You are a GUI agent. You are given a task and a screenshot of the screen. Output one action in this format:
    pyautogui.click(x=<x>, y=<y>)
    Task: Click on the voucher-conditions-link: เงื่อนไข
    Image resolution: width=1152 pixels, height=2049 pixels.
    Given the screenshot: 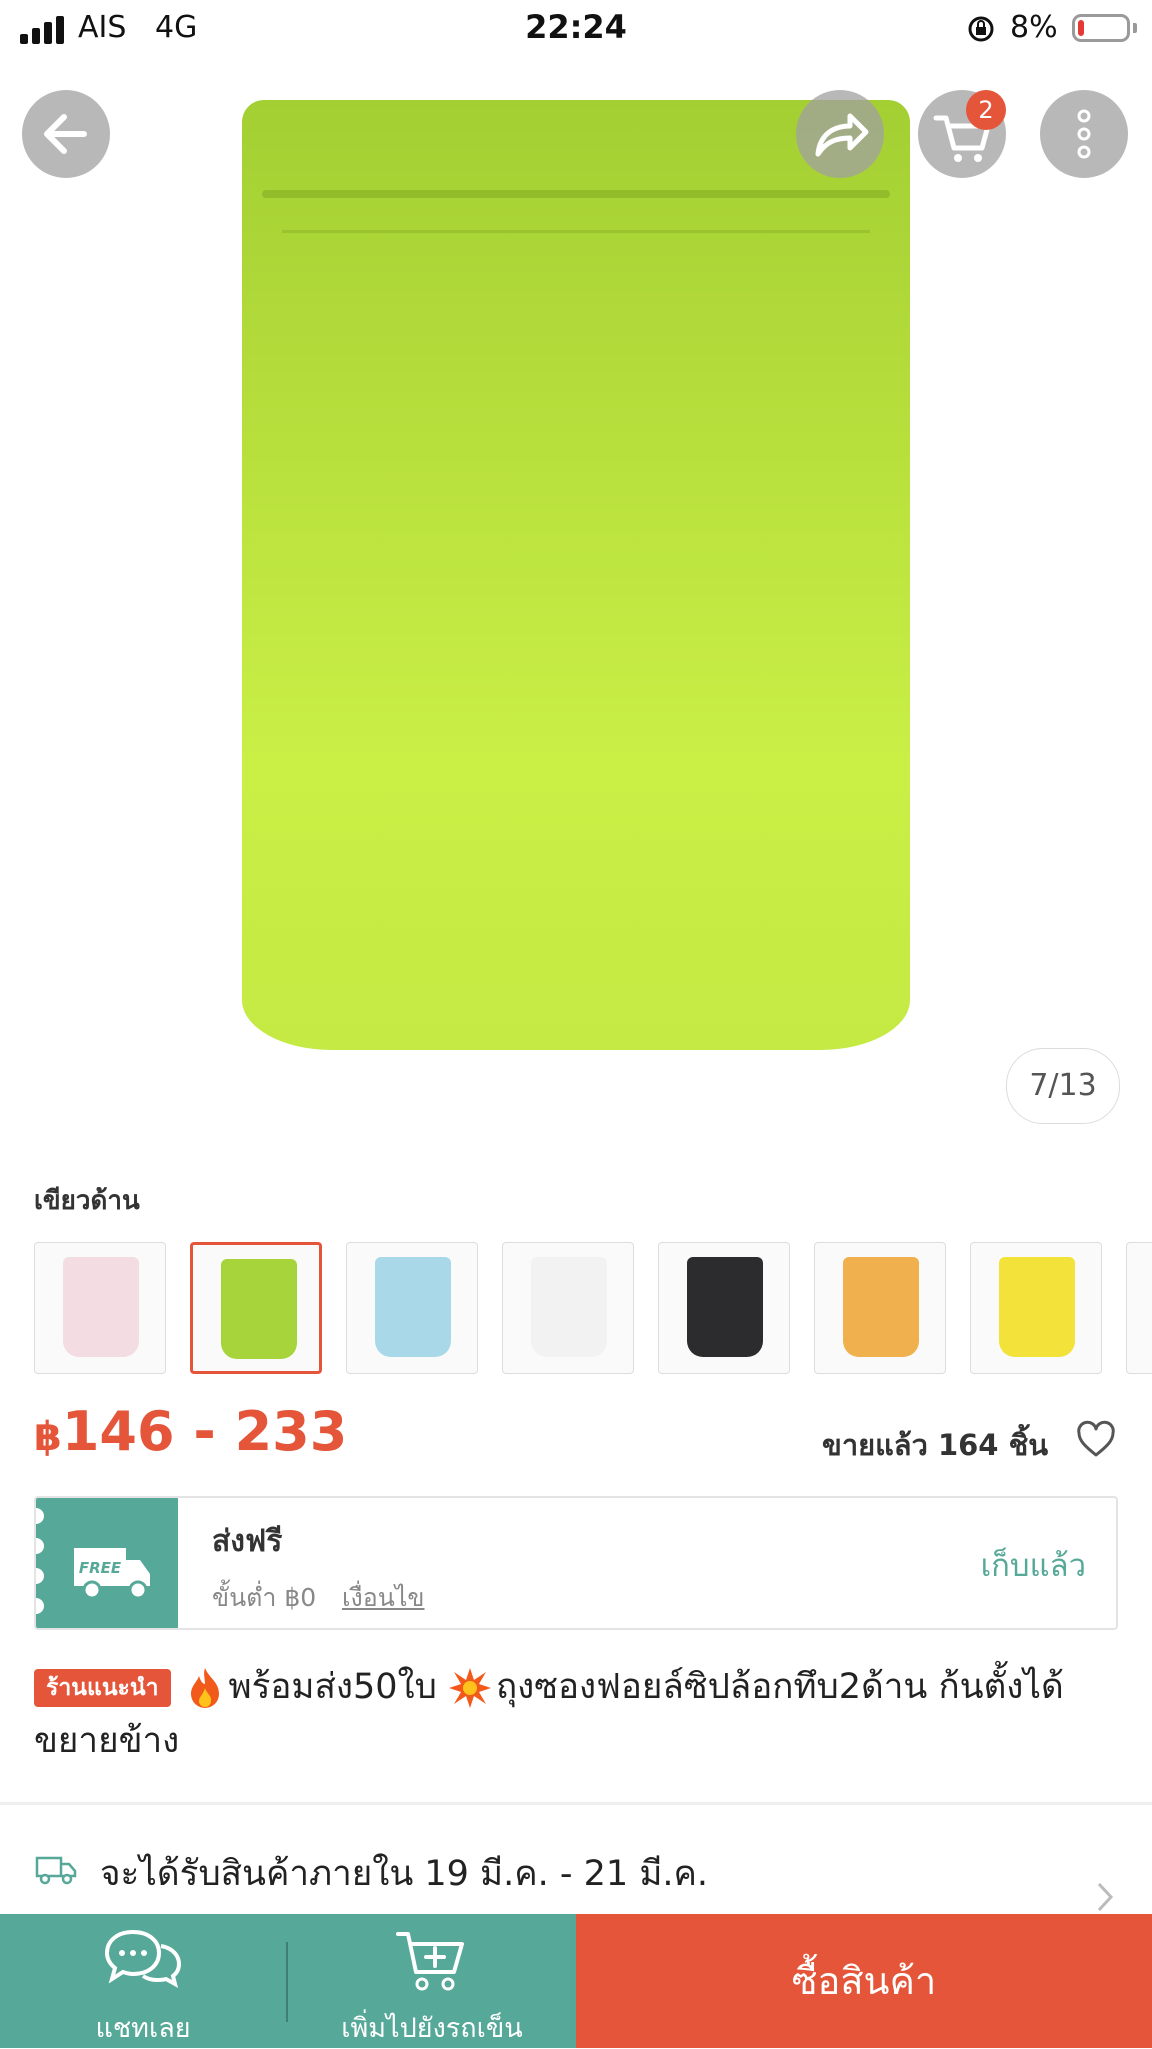 What is the action you would take?
    pyautogui.click(x=383, y=1598)
    